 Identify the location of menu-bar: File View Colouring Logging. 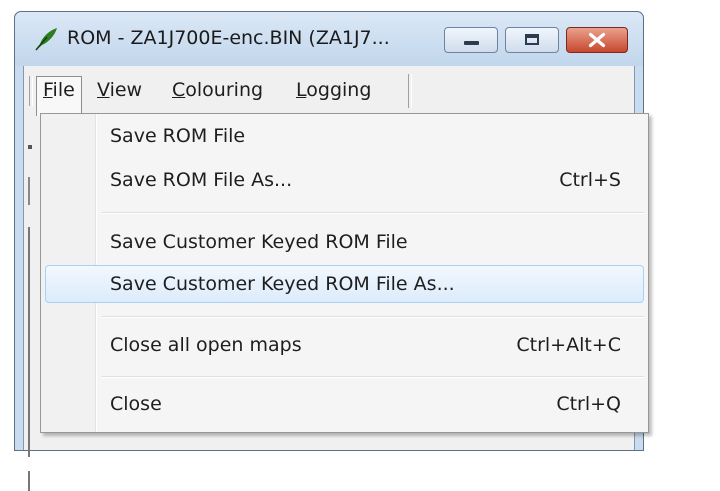
(329, 91).